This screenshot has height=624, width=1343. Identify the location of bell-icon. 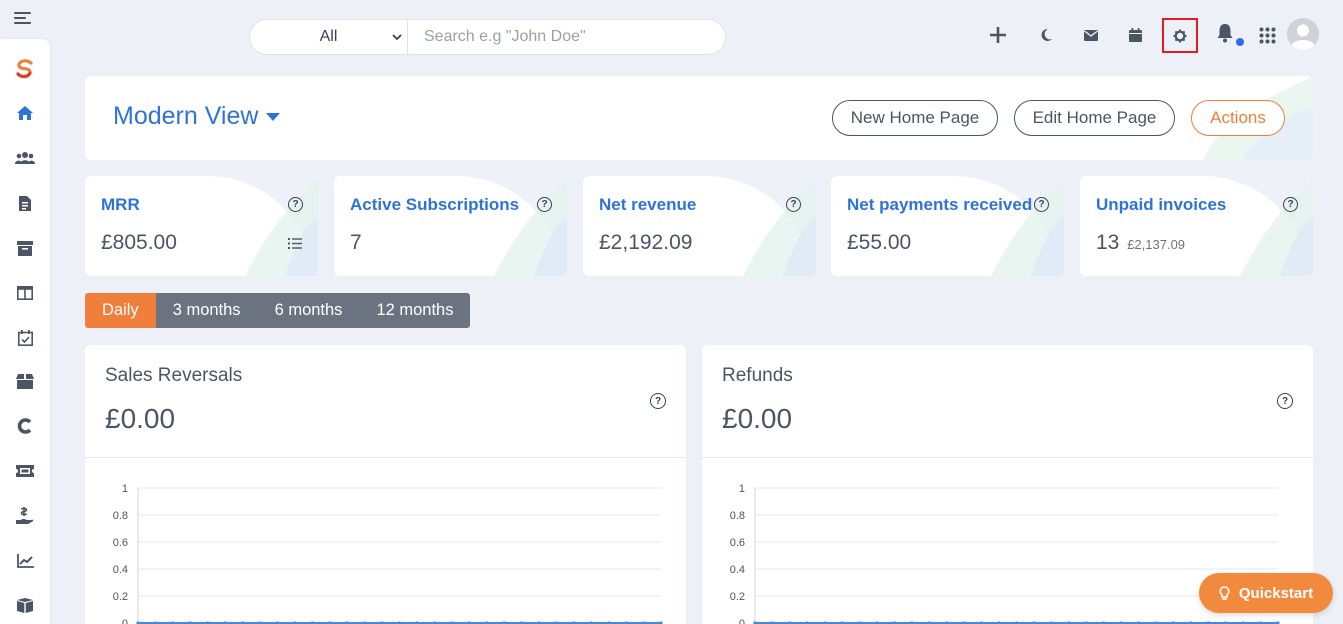
(1225, 33).